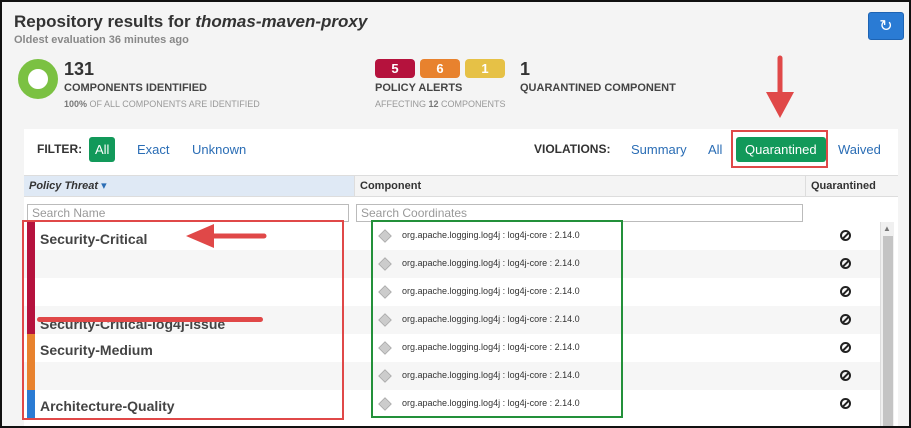  I want to click on down-arrow-icon, so click(780, 86).